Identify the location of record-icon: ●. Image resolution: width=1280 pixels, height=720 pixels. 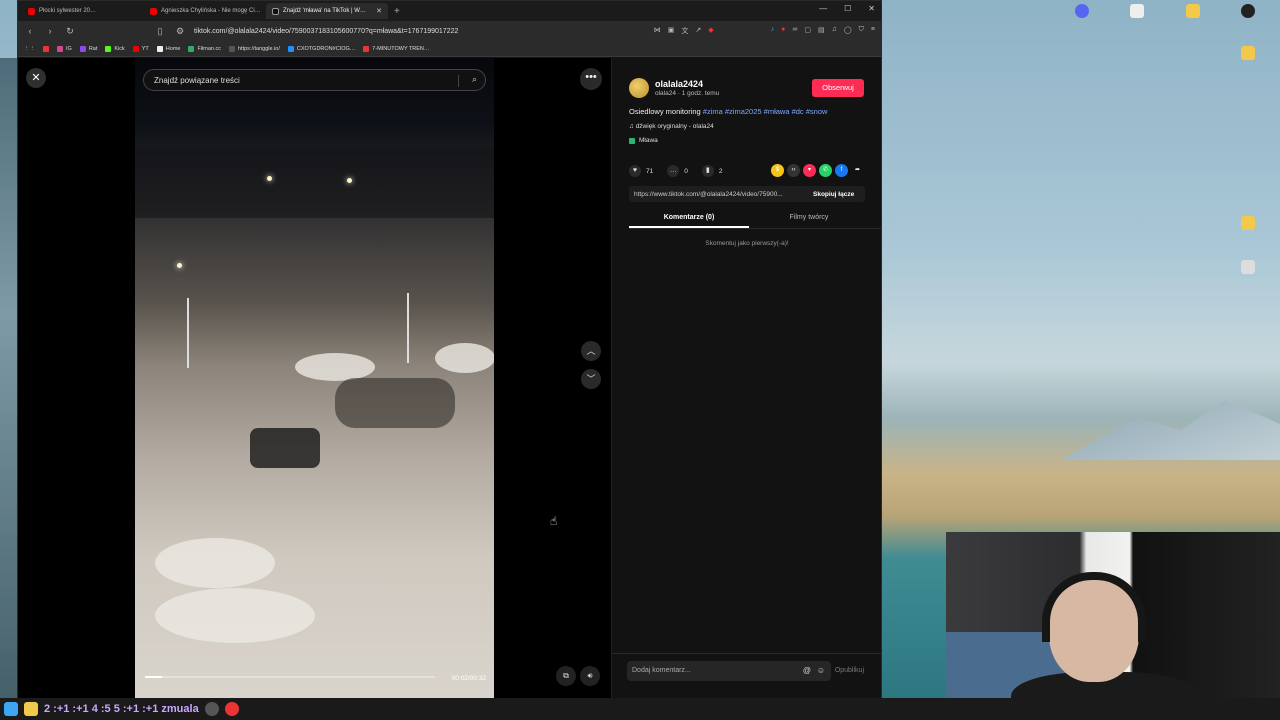
(783, 31).